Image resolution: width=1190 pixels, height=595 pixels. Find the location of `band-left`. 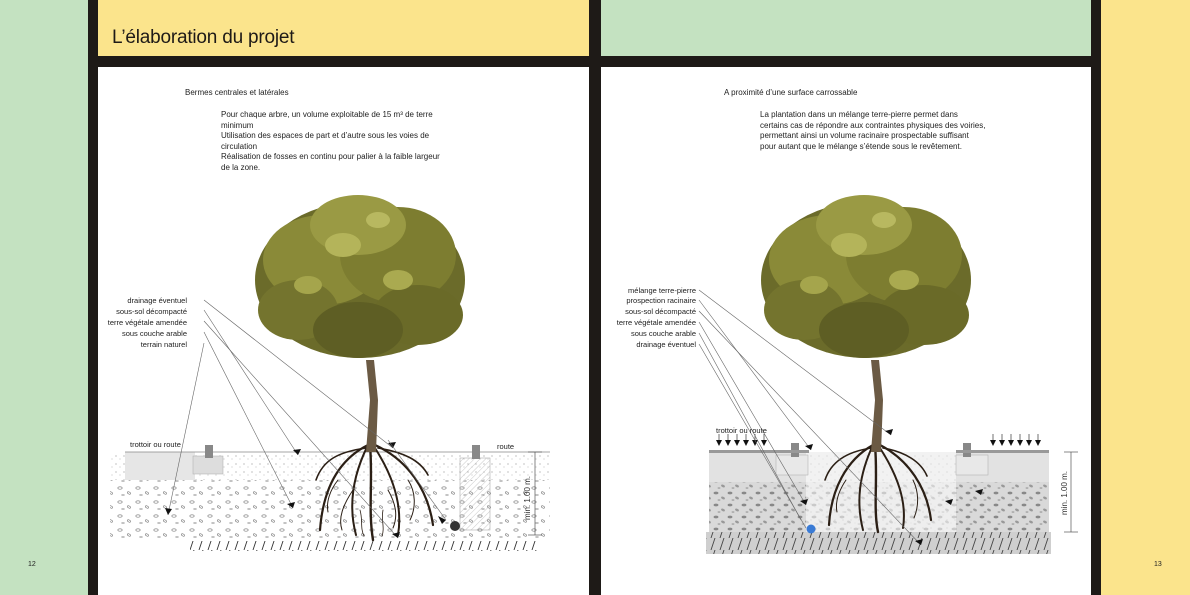

band-left is located at coordinates (343, 61).